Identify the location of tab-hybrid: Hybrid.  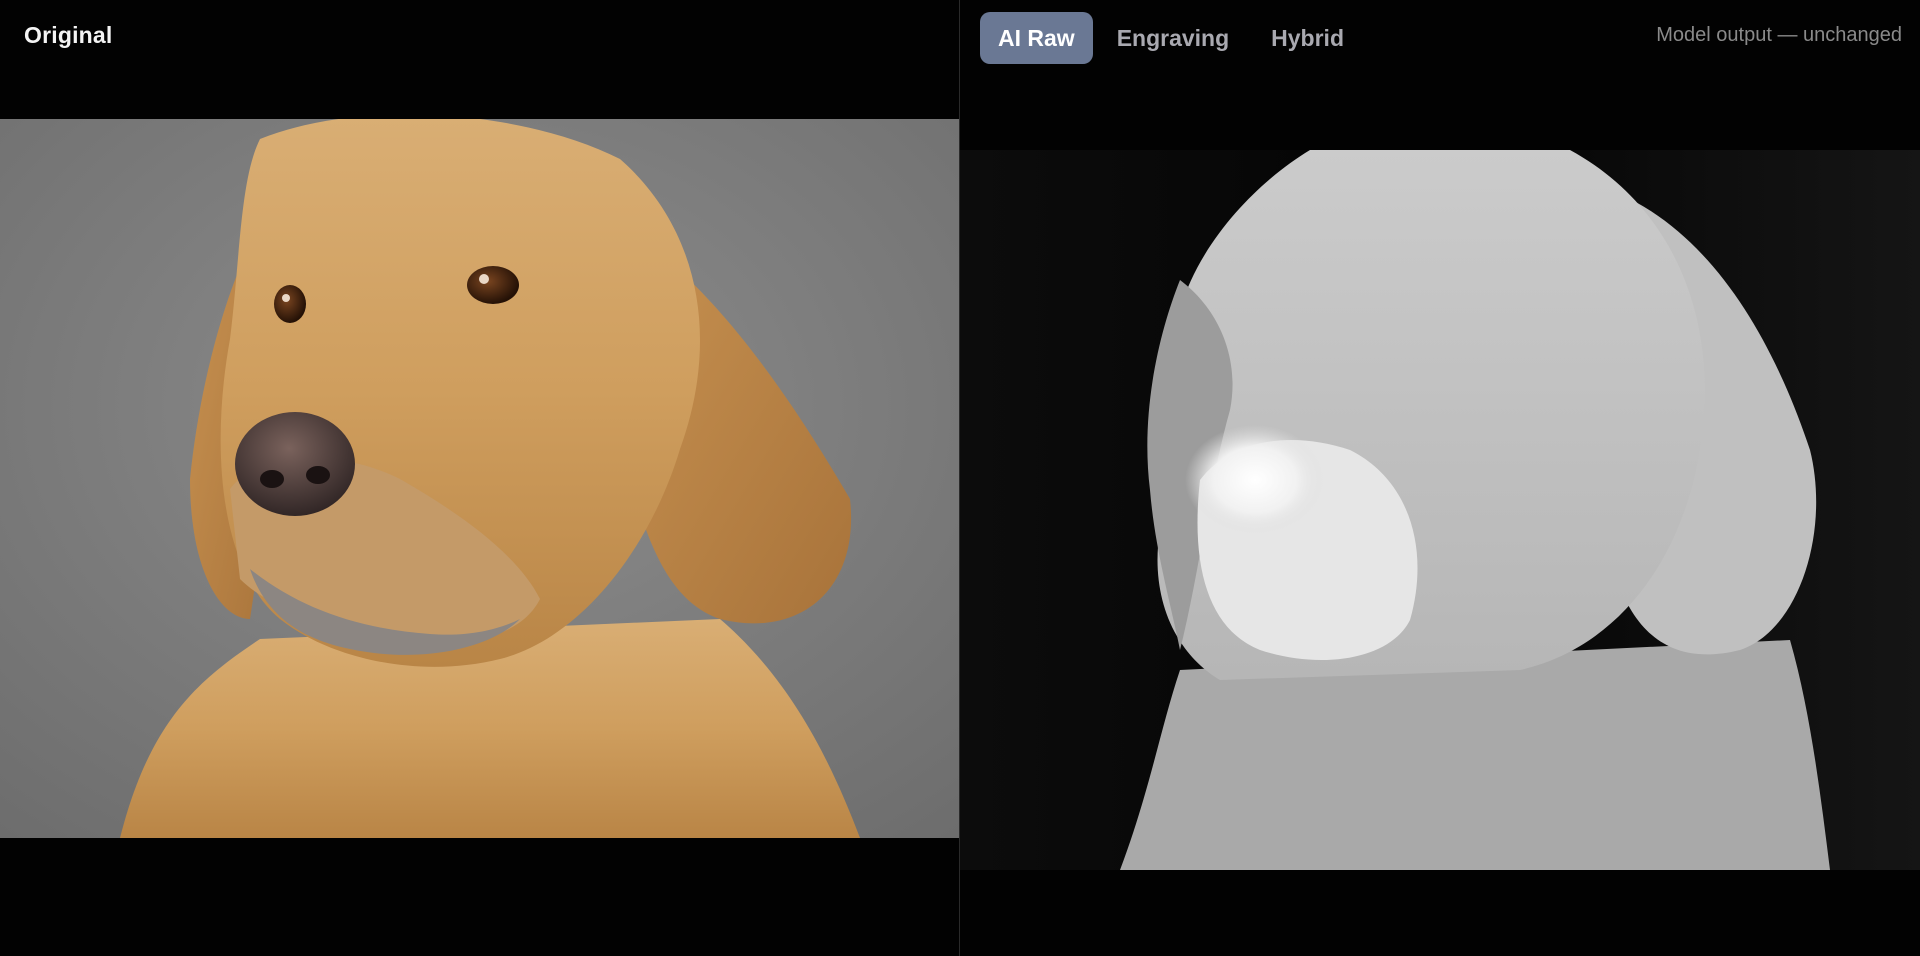
(1307, 38).